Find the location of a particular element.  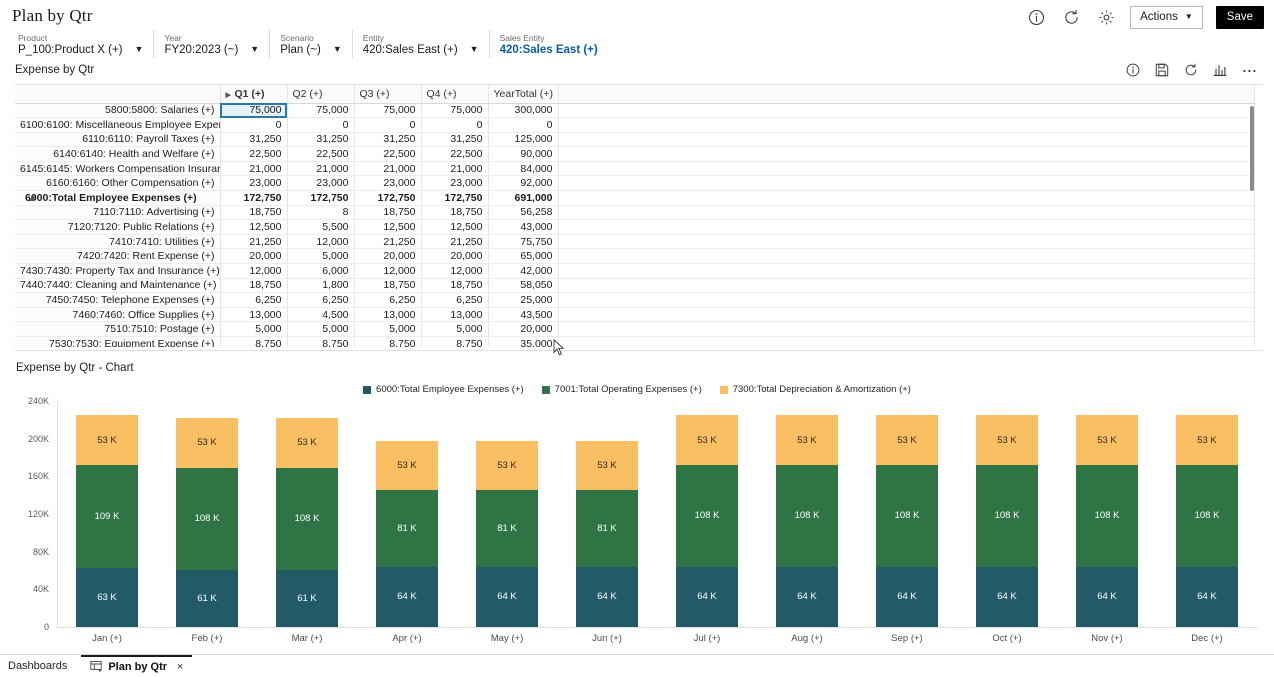

row-label: 7530:7530: Equipment Expense (+) is located at coordinates (118, 341).